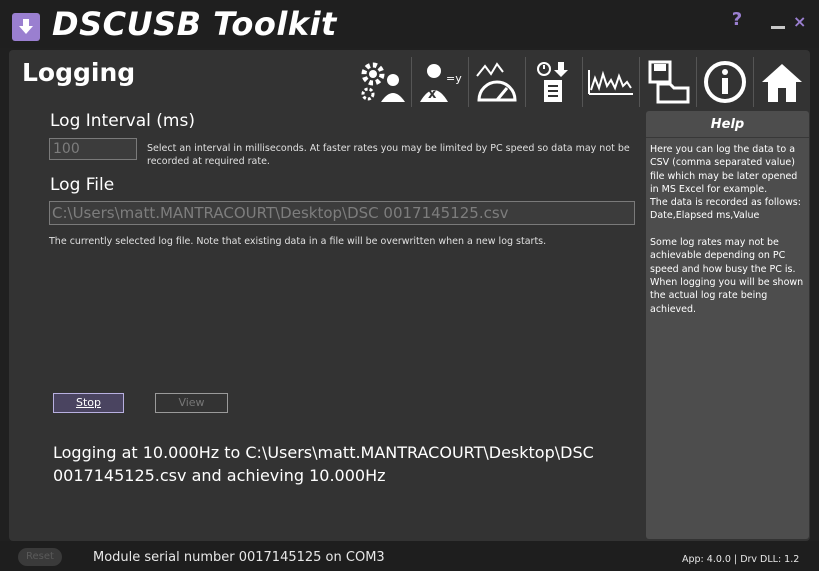 The width and height of the screenshot is (819, 571). I want to click on toolbar: x =y, so click(582, 82).